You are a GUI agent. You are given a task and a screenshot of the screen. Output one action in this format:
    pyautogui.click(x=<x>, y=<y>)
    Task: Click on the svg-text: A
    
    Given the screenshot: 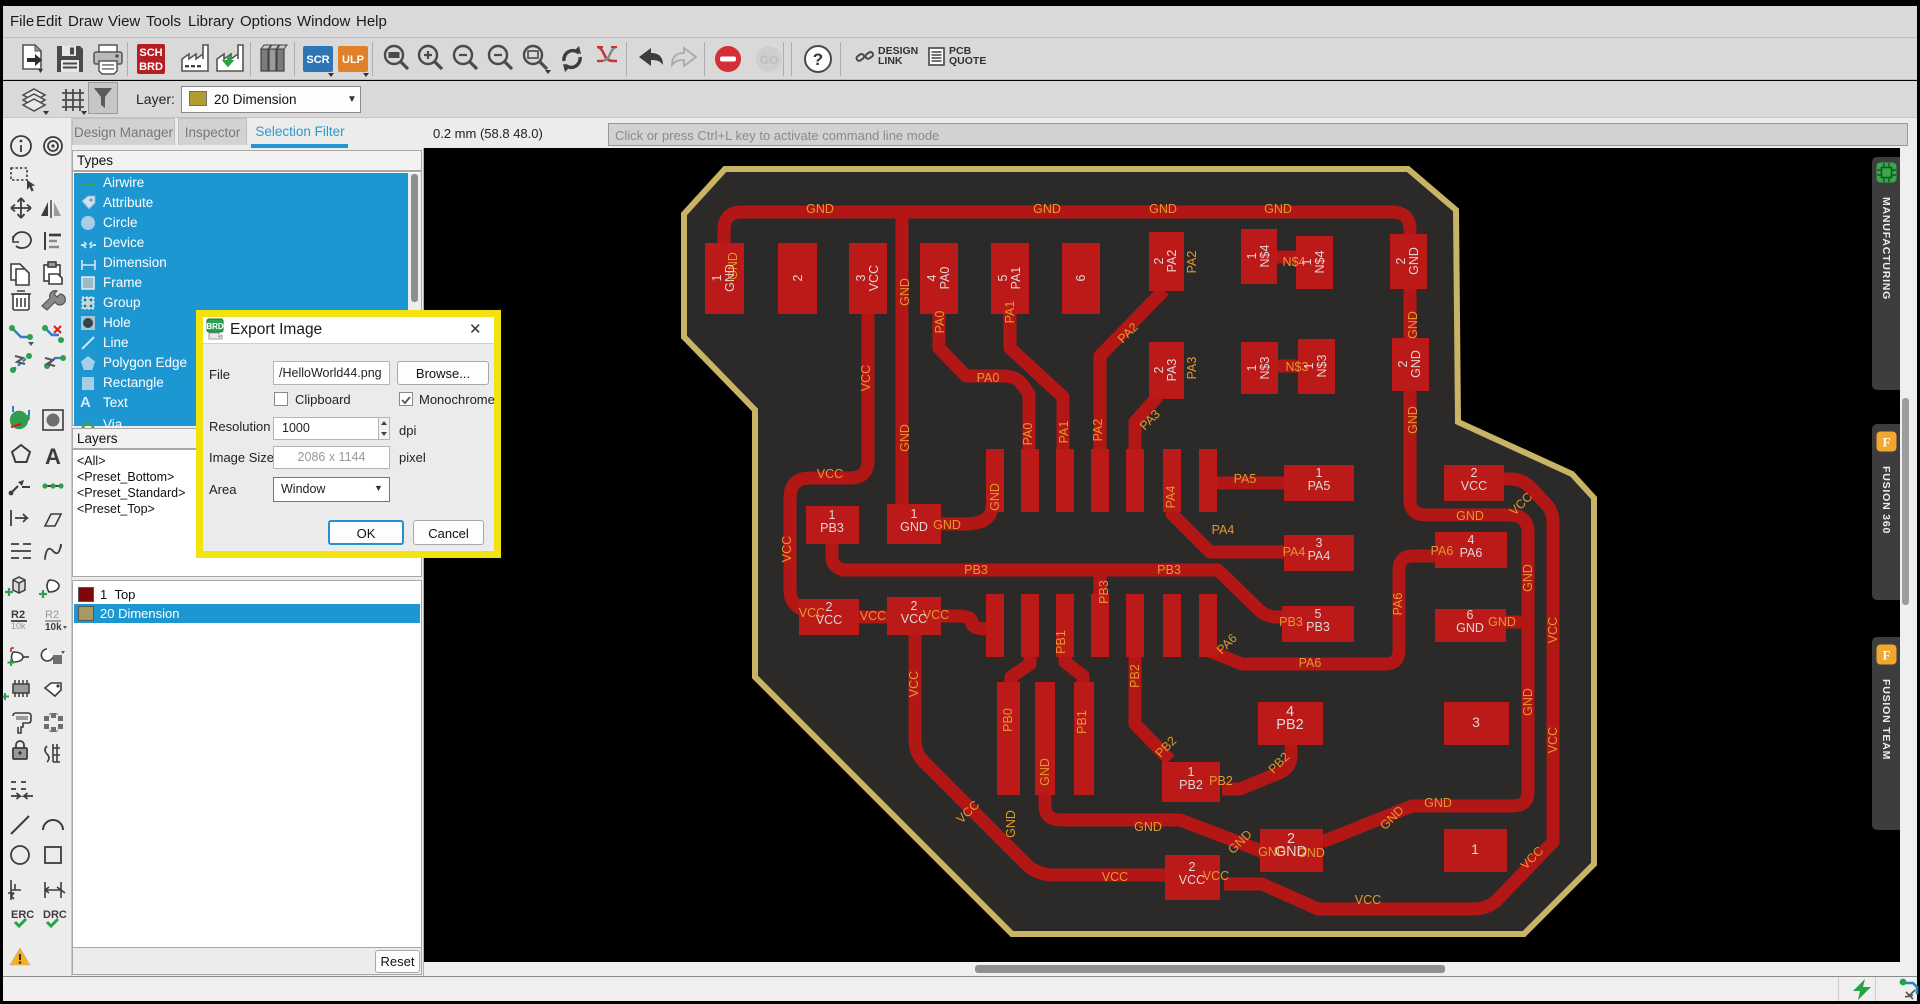 What is the action you would take?
    pyautogui.click(x=53, y=456)
    